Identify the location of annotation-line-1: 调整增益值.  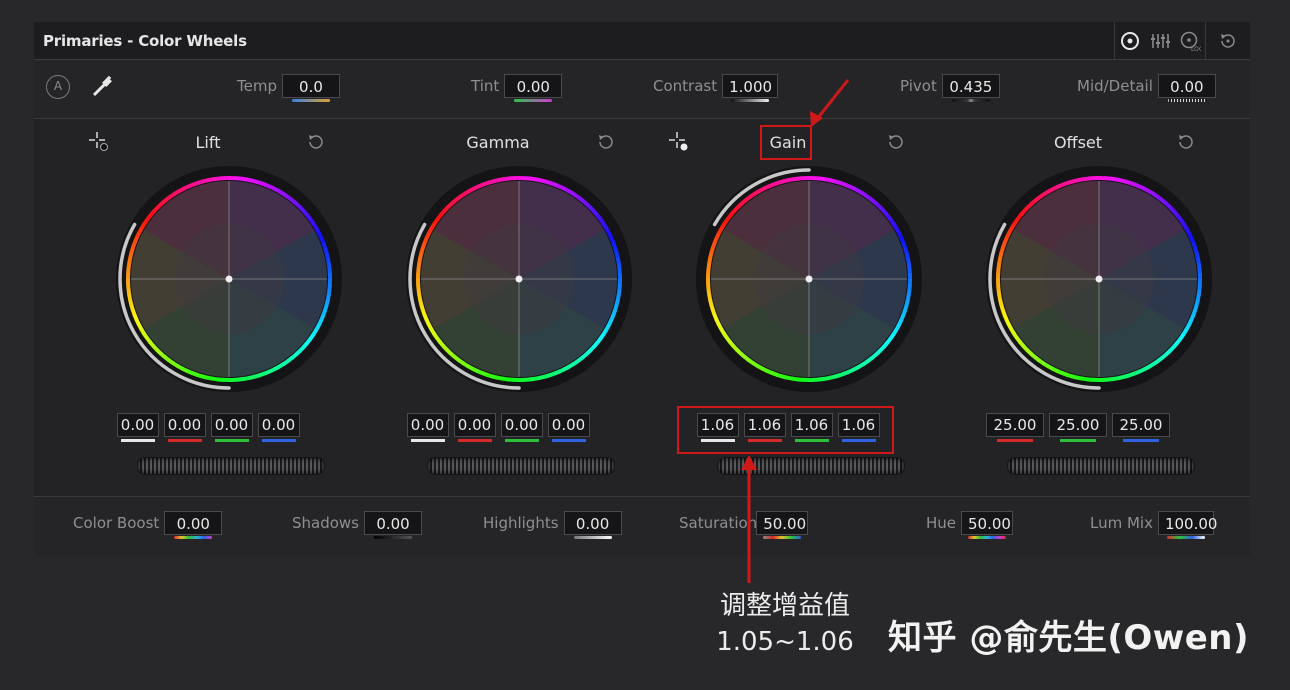
(784, 606).